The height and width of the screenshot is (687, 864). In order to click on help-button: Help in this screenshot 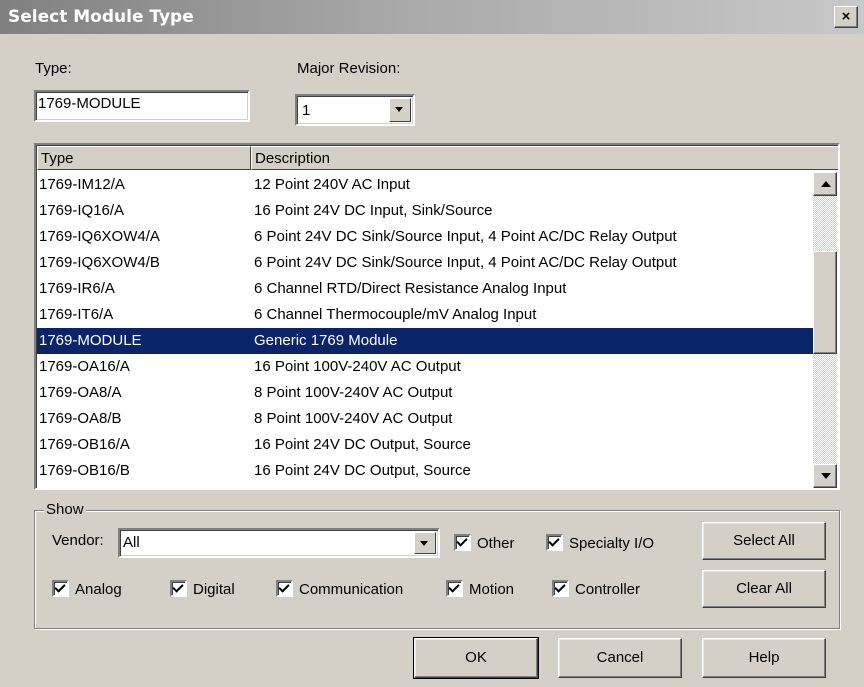, I will do `click(764, 658)`.